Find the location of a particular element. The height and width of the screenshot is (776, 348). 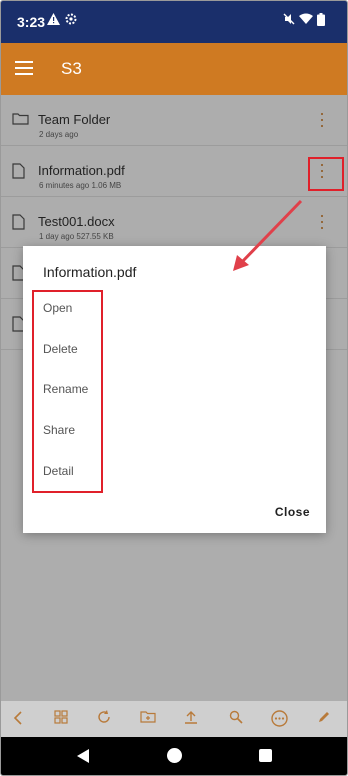

grid-icon is located at coordinates (61, 717).